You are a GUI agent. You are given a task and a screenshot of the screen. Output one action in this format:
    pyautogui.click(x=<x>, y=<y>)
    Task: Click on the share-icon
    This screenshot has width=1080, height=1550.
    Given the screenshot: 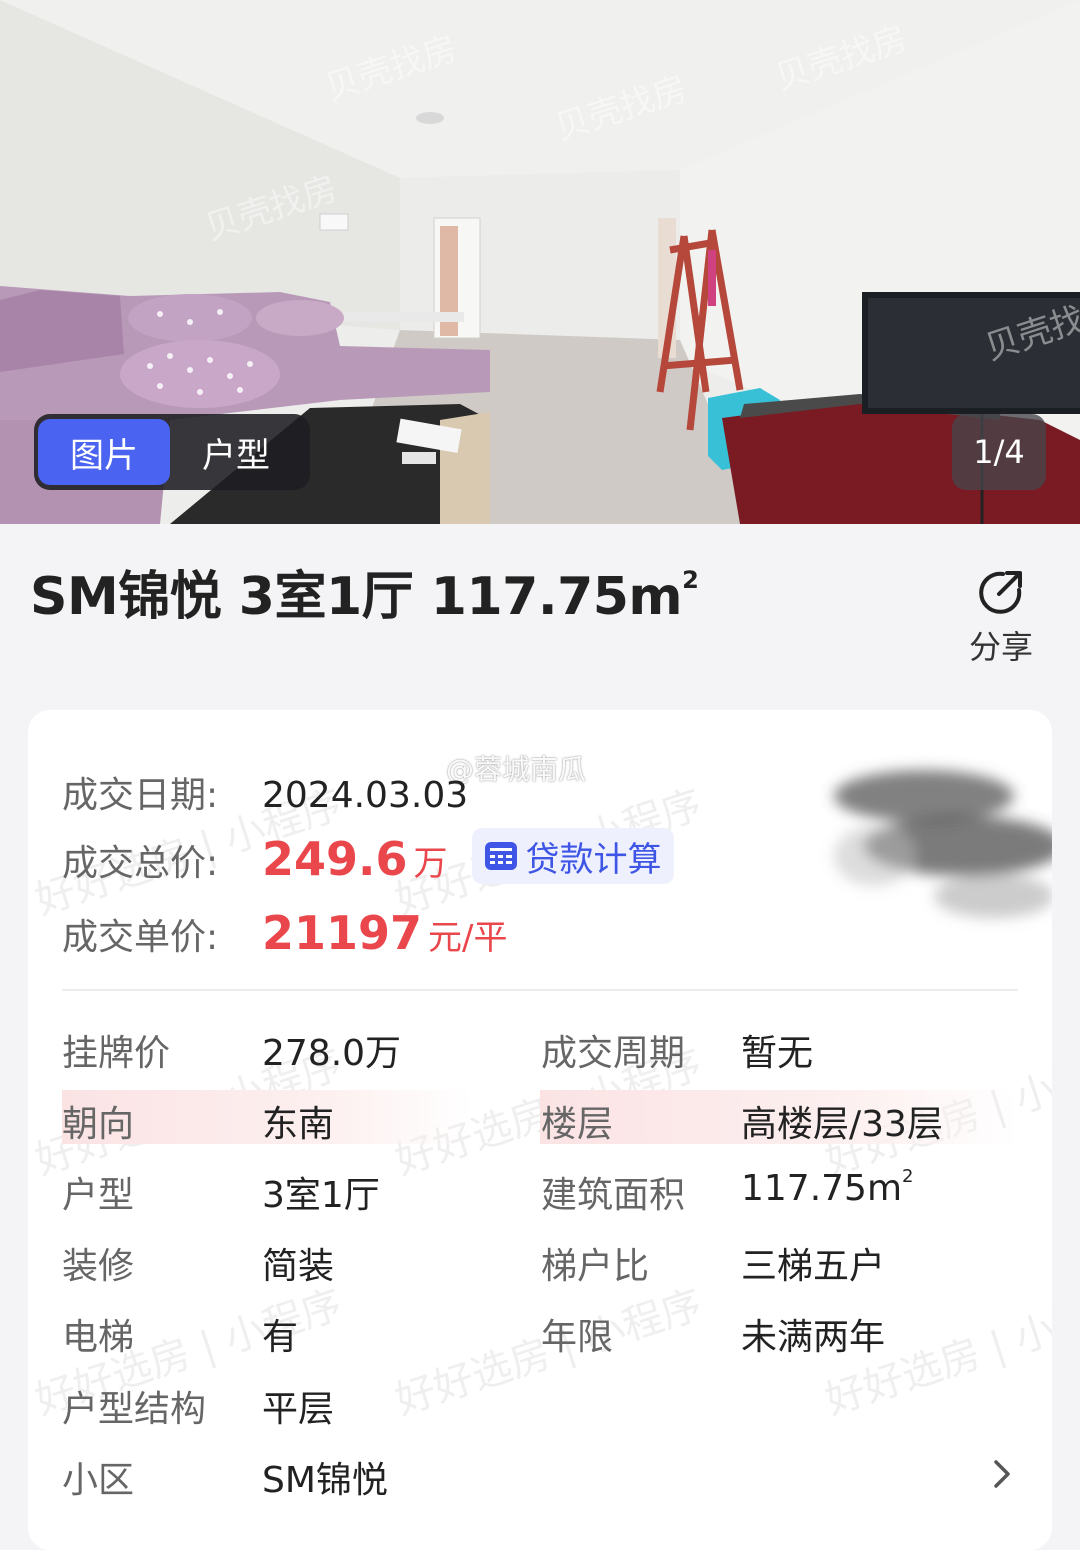 What is the action you would take?
    pyautogui.click(x=1000, y=592)
    